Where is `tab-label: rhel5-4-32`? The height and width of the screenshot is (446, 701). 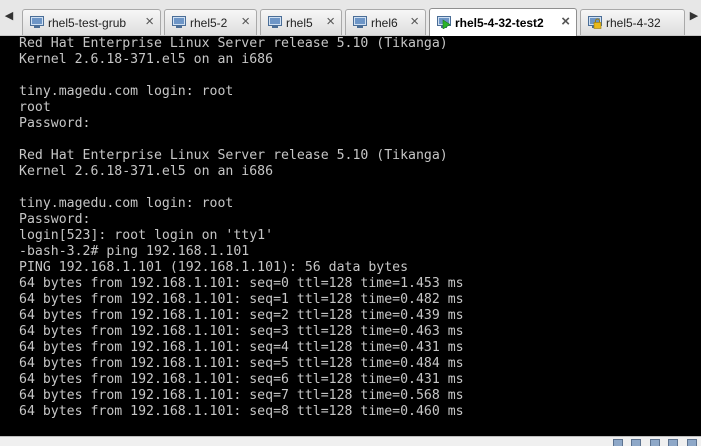 tab-label: rhel5-4-32 is located at coordinates (633, 23).